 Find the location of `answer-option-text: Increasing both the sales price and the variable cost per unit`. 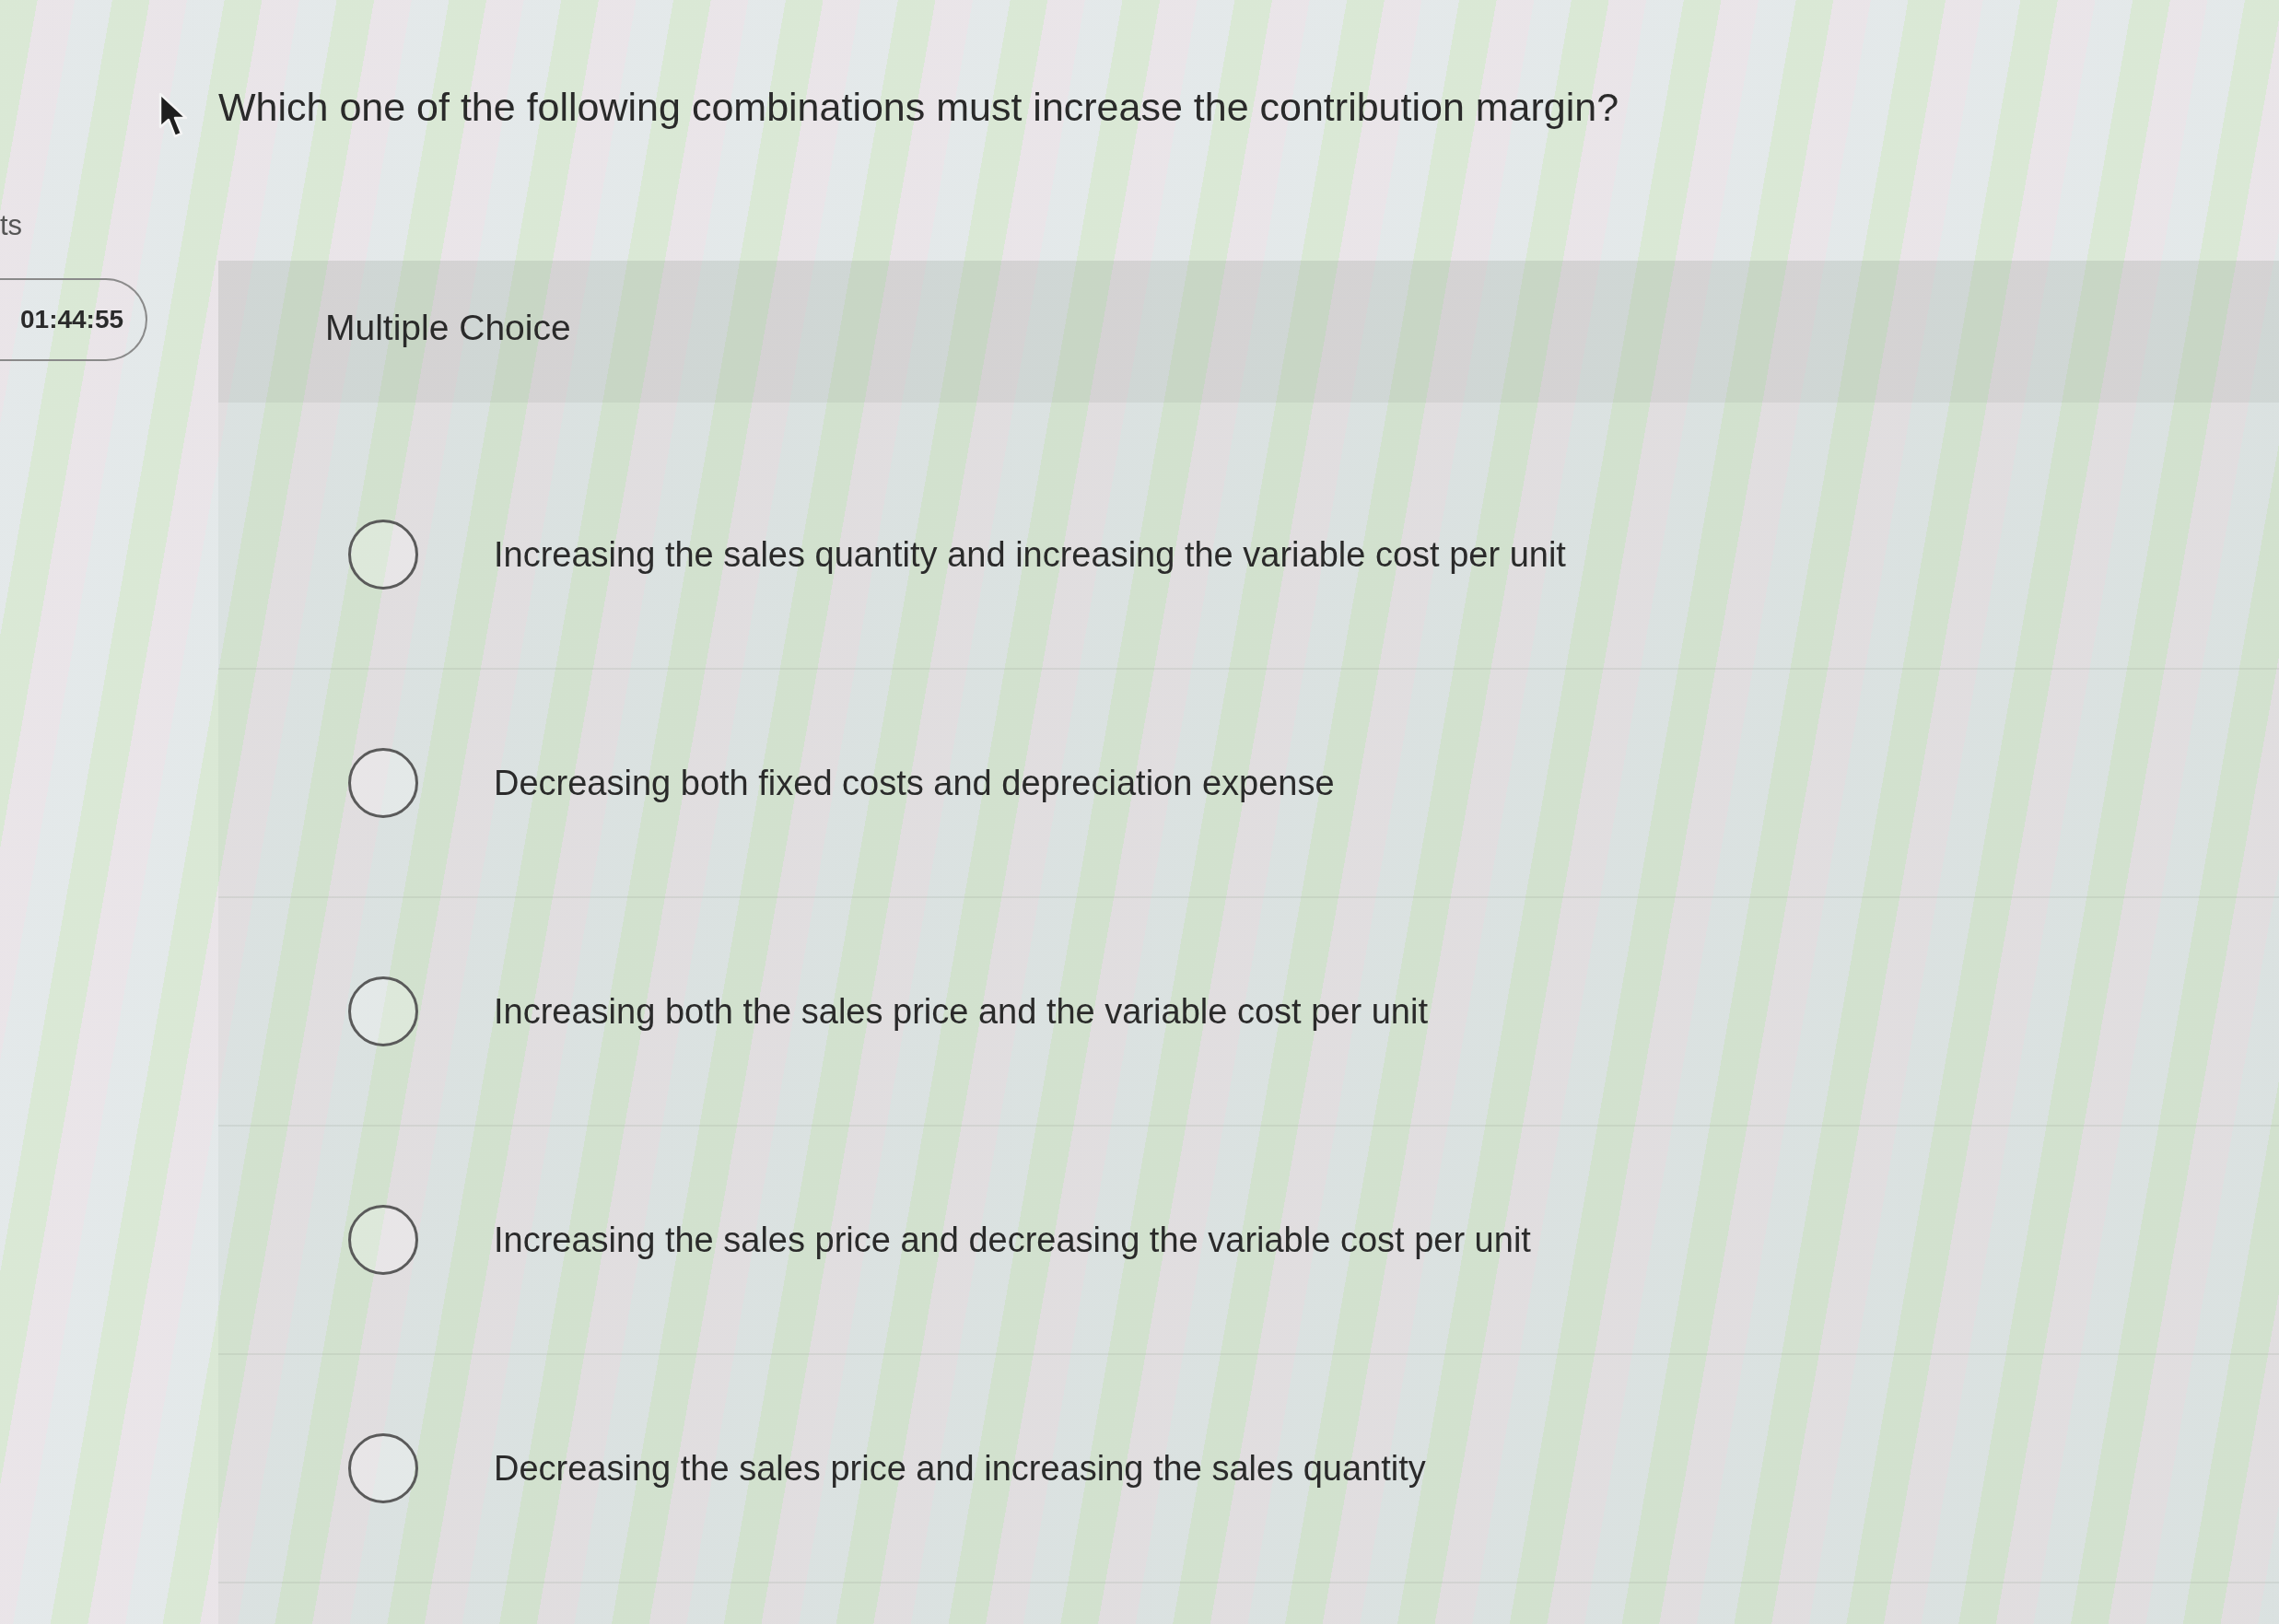

answer-option-text: Increasing both the sales price and the variable cost per unit is located at coordinates (961, 1012).